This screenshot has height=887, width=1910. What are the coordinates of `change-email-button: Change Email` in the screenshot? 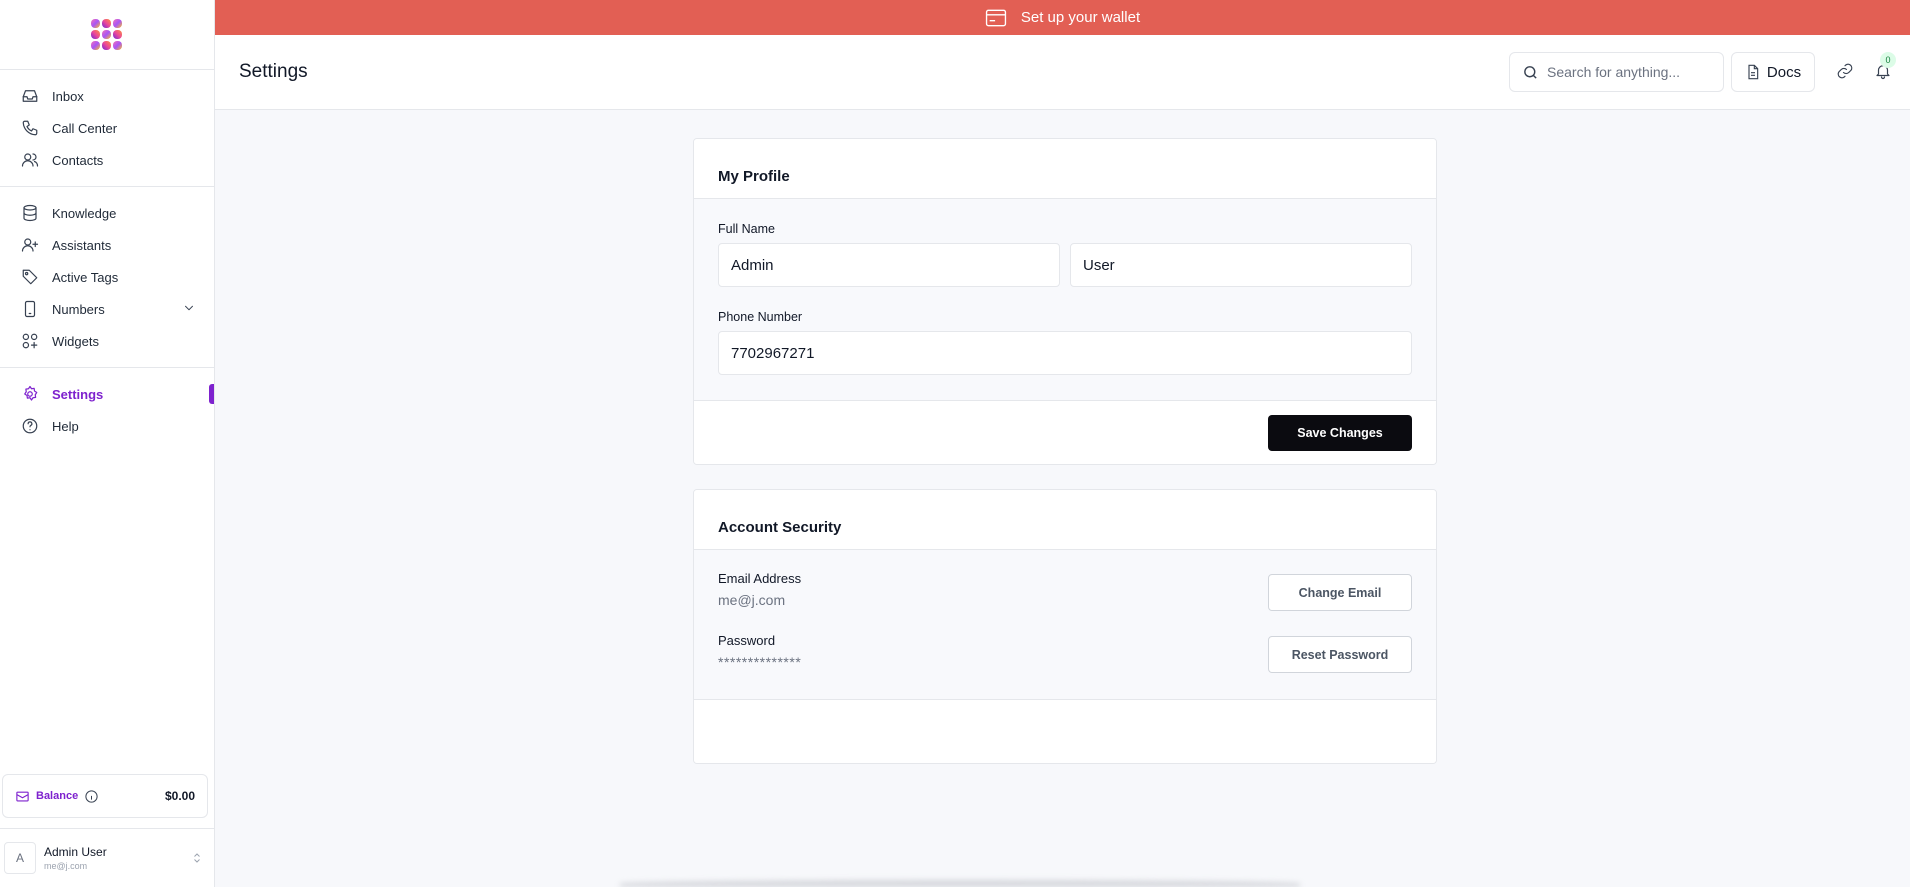 It's located at (1340, 592).